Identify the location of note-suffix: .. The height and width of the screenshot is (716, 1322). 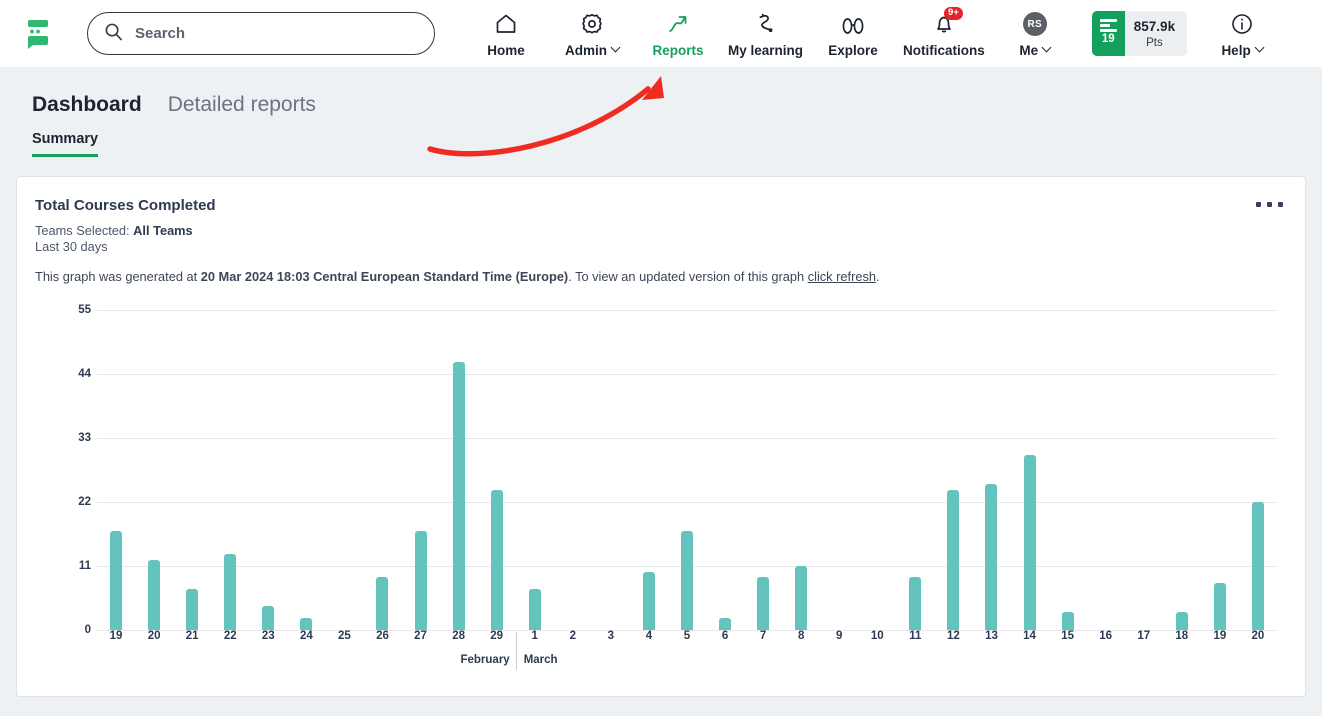
(877, 276).